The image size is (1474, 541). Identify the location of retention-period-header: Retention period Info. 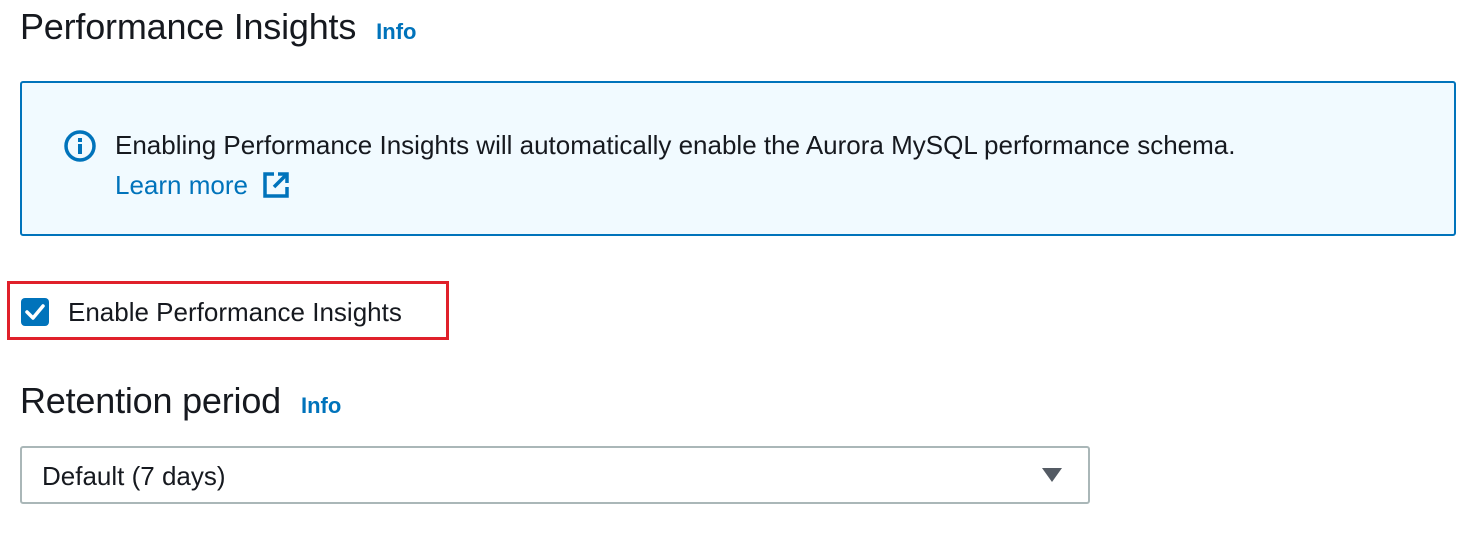
(180, 401).